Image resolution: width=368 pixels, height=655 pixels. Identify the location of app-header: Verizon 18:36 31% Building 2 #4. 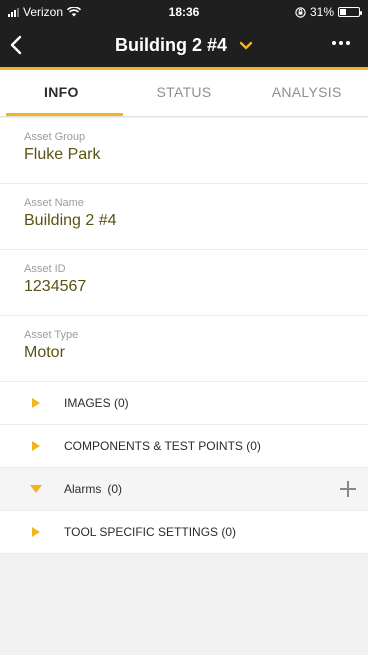
(184, 35).